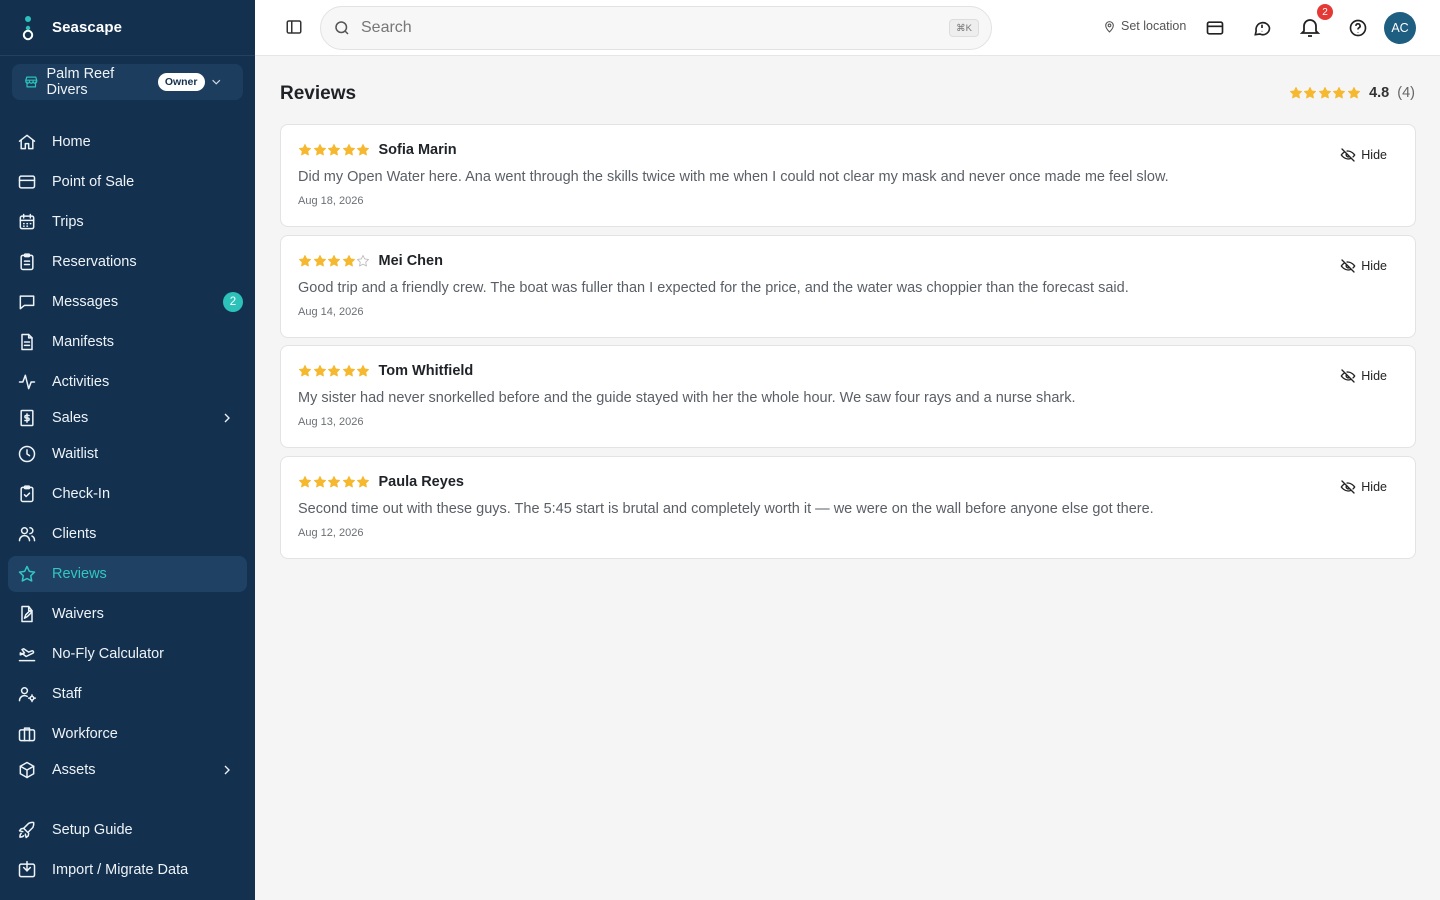 Image resolution: width=1440 pixels, height=900 pixels. I want to click on sidebar-item-point-of-sale: Point of Sale, so click(127, 182).